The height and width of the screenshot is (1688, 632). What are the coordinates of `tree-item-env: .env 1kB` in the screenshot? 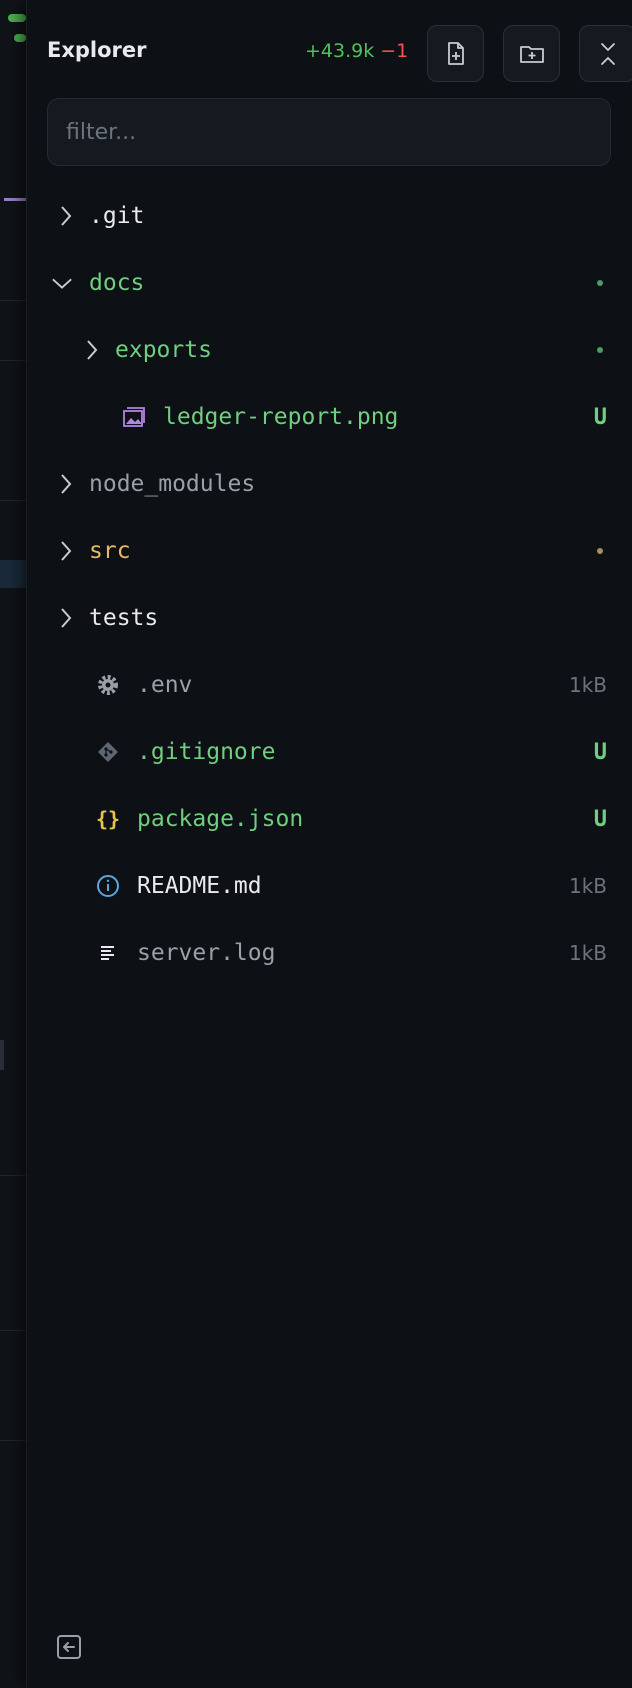 It's located at (329, 685).